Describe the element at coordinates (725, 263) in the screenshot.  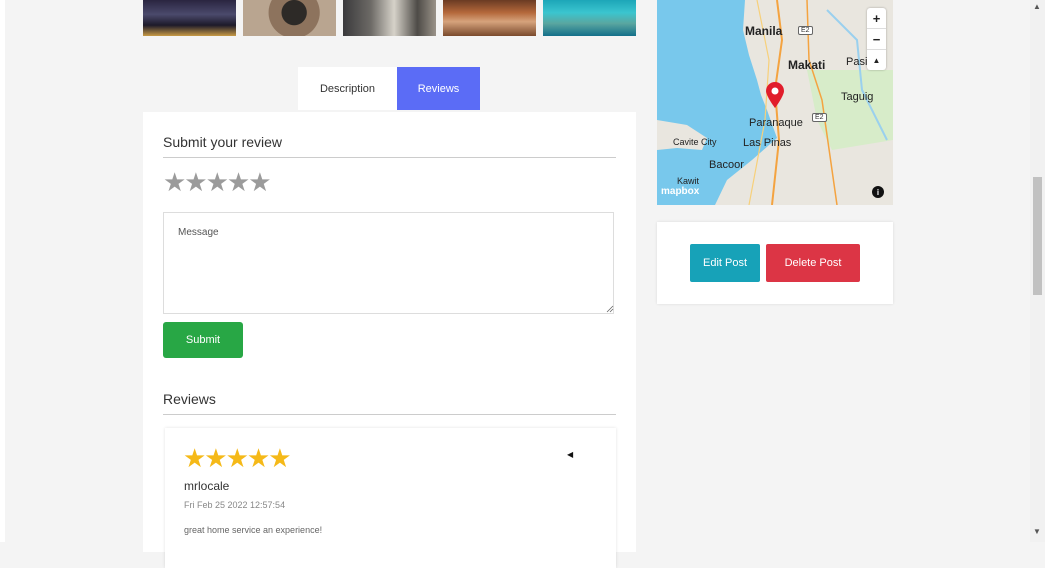
I see `edit-post-button: Edit Post` at that location.